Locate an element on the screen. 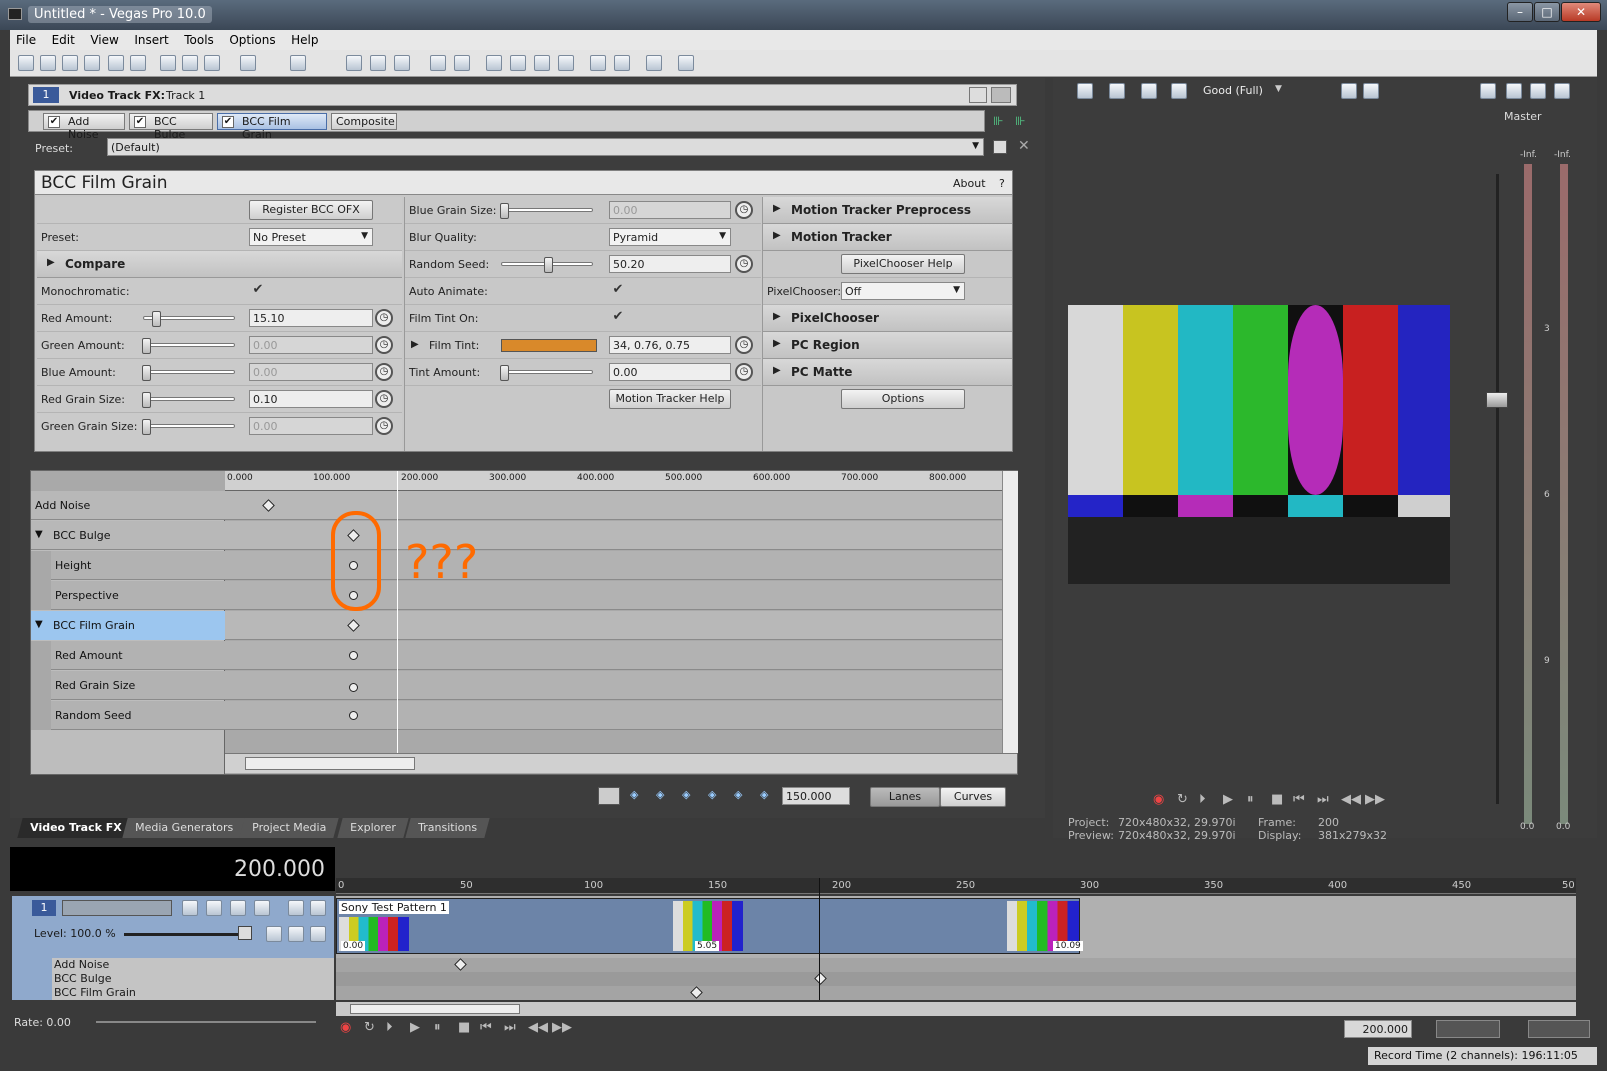 The image size is (1607, 1071). menu-file: File is located at coordinates (26, 40).